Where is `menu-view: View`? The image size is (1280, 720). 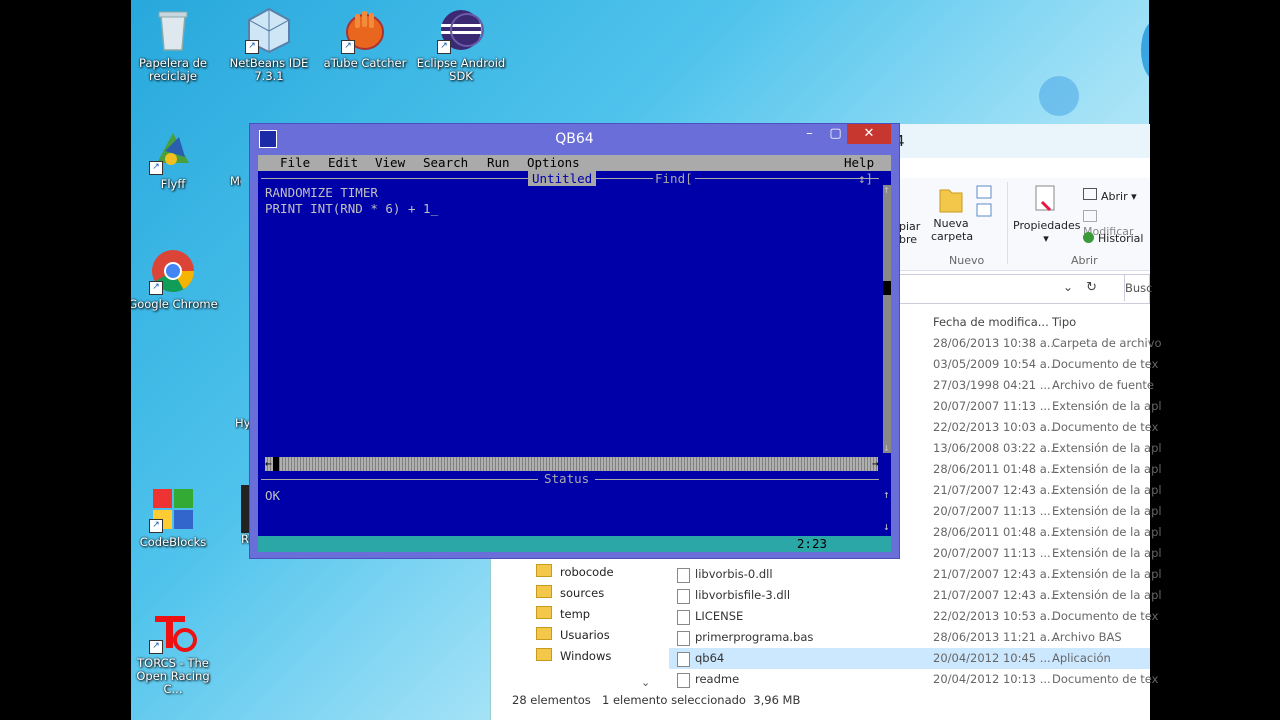 menu-view: View is located at coordinates (390, 163).